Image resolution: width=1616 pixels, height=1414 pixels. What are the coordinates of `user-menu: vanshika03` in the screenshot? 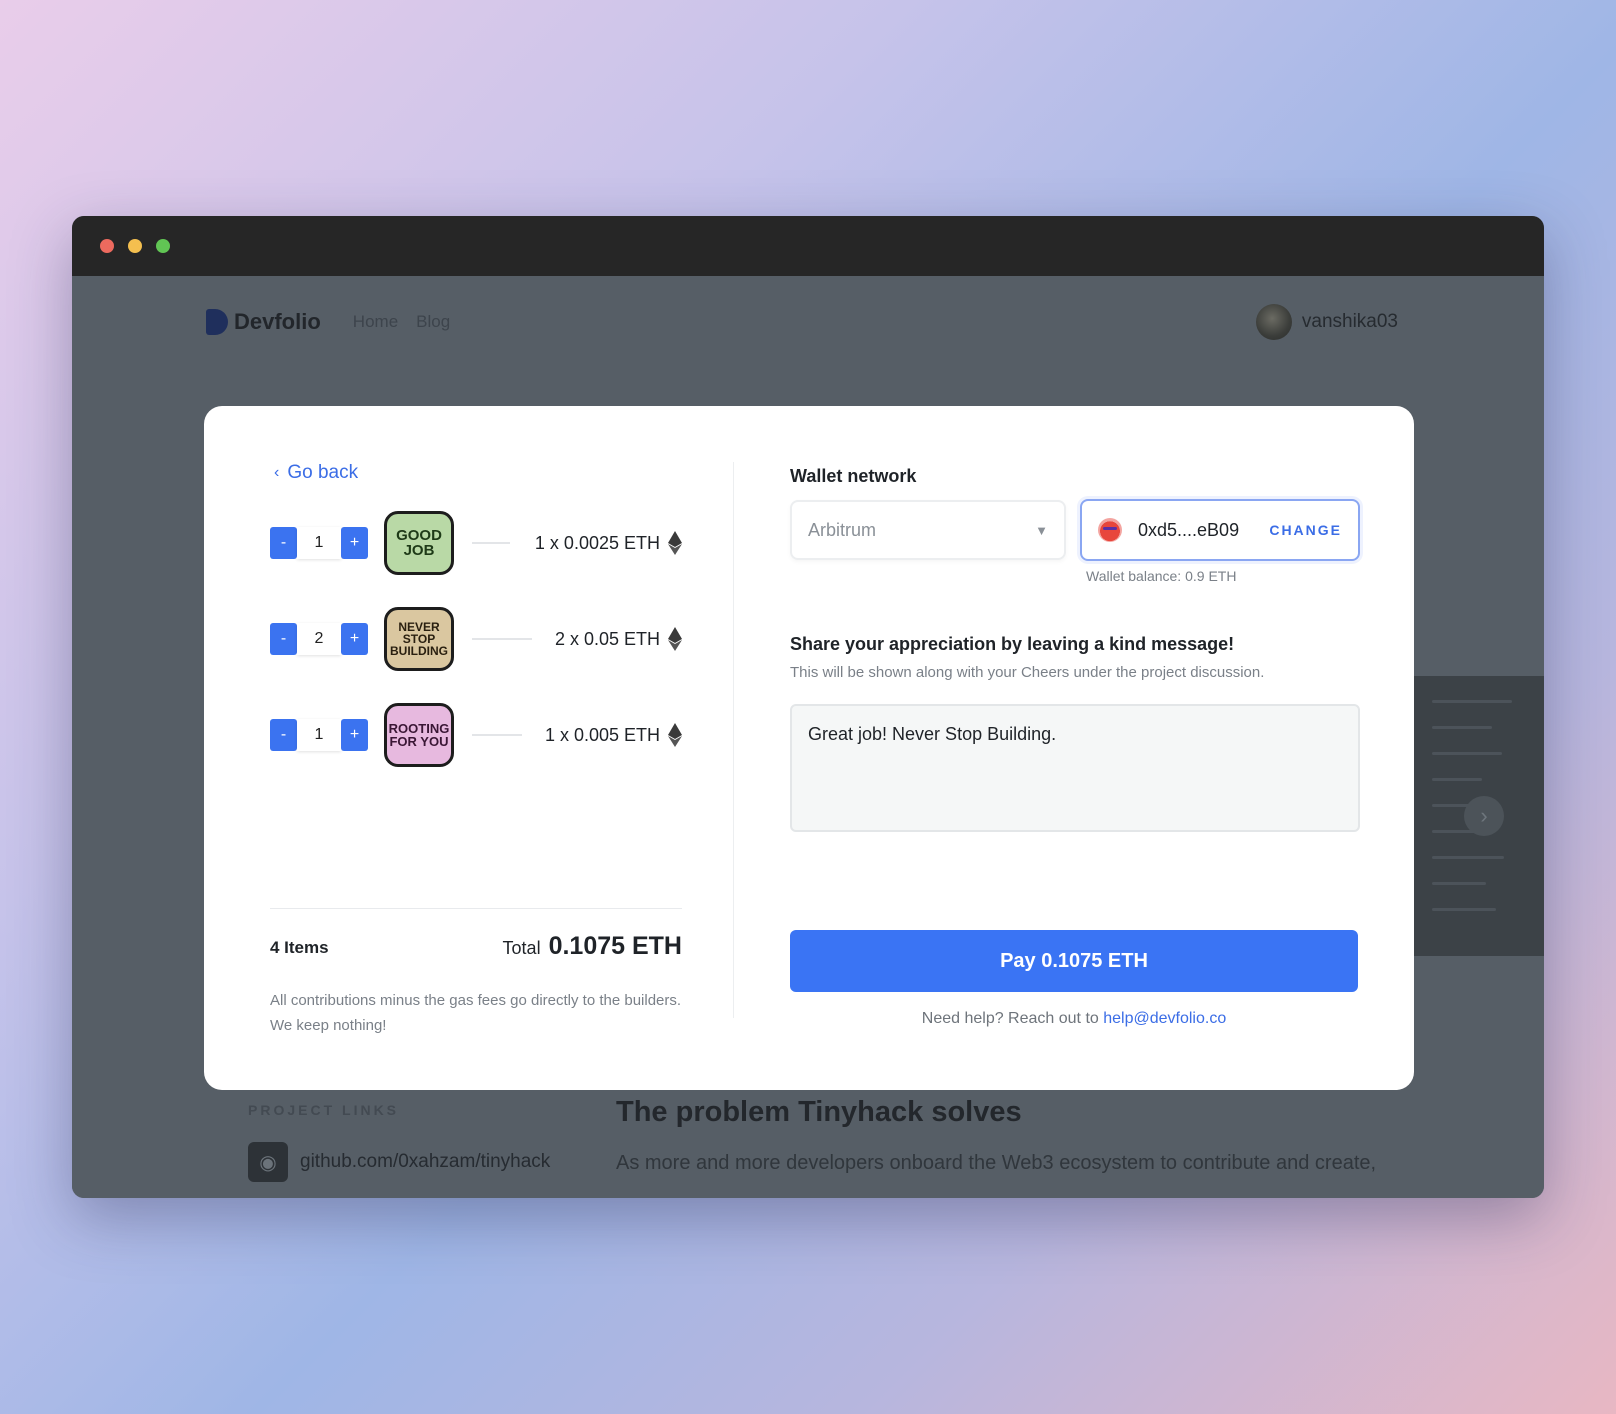 It's located at (1326, 322).